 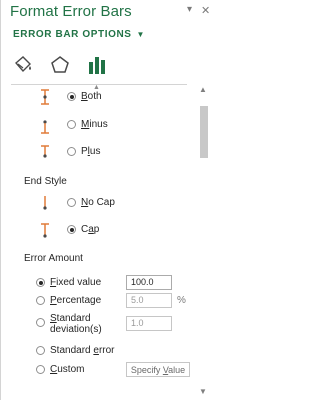 I want to click on section-dropdown-label: ERROR BAR OPTIONS, so click(x=72, y=34).